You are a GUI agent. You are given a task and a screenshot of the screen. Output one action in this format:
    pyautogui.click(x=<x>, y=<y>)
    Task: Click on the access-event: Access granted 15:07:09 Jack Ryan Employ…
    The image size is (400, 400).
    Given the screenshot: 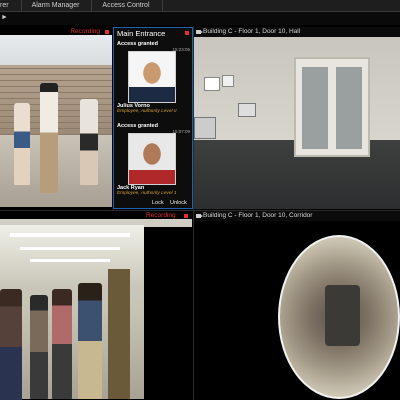 What is the action you would take?
    pyautogui.click(x=153, y=162)
    